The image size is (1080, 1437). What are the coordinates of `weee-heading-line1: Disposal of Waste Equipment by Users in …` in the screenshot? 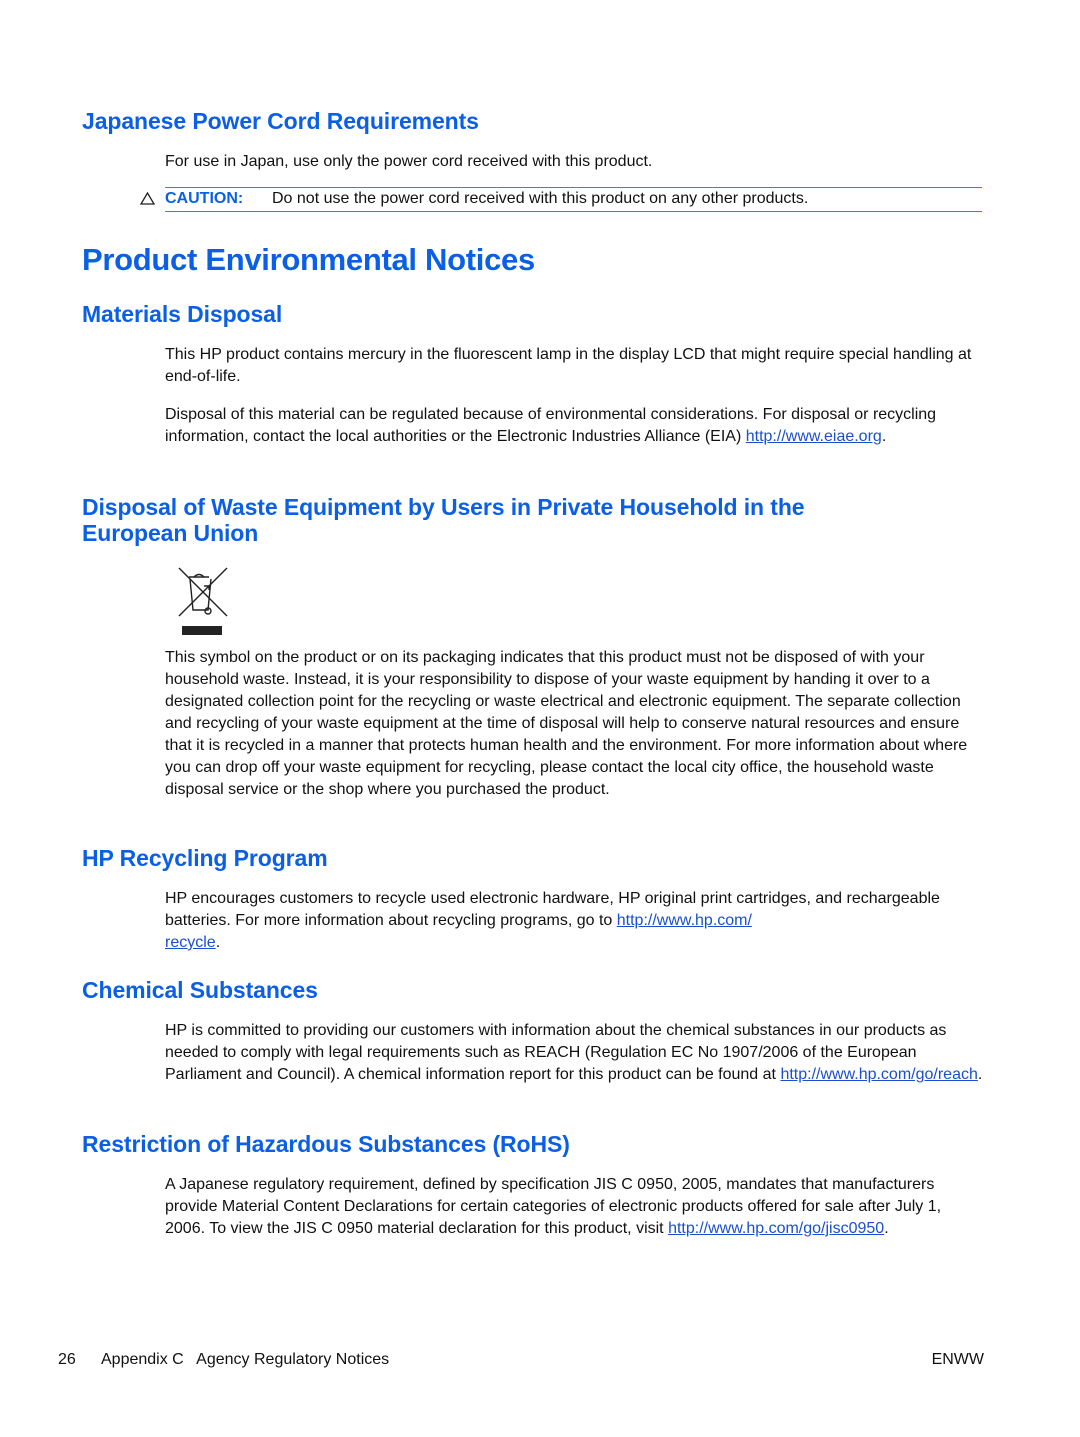 It's located at (443, 507).